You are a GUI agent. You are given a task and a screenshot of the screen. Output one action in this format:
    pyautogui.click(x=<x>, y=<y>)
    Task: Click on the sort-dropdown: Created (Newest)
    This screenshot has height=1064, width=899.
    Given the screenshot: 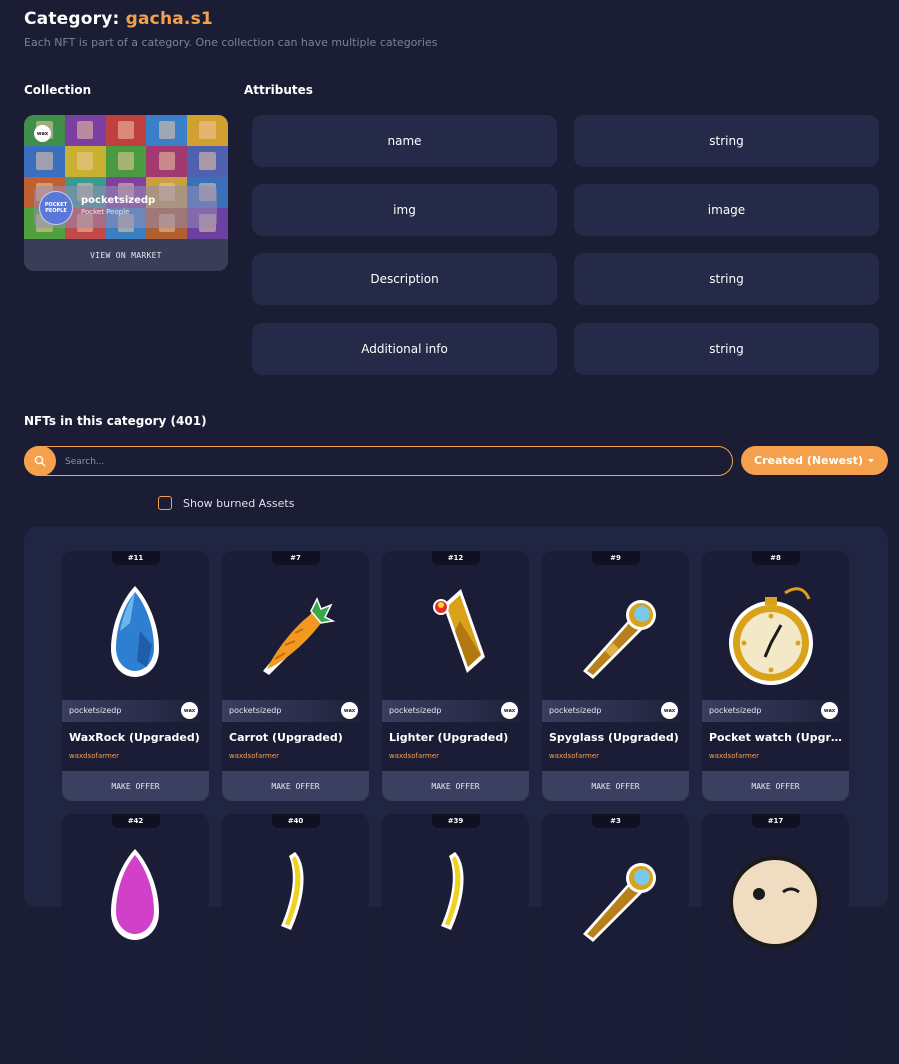 What is the action you would take?
    pyautogui.click(x=814, y=460)
    